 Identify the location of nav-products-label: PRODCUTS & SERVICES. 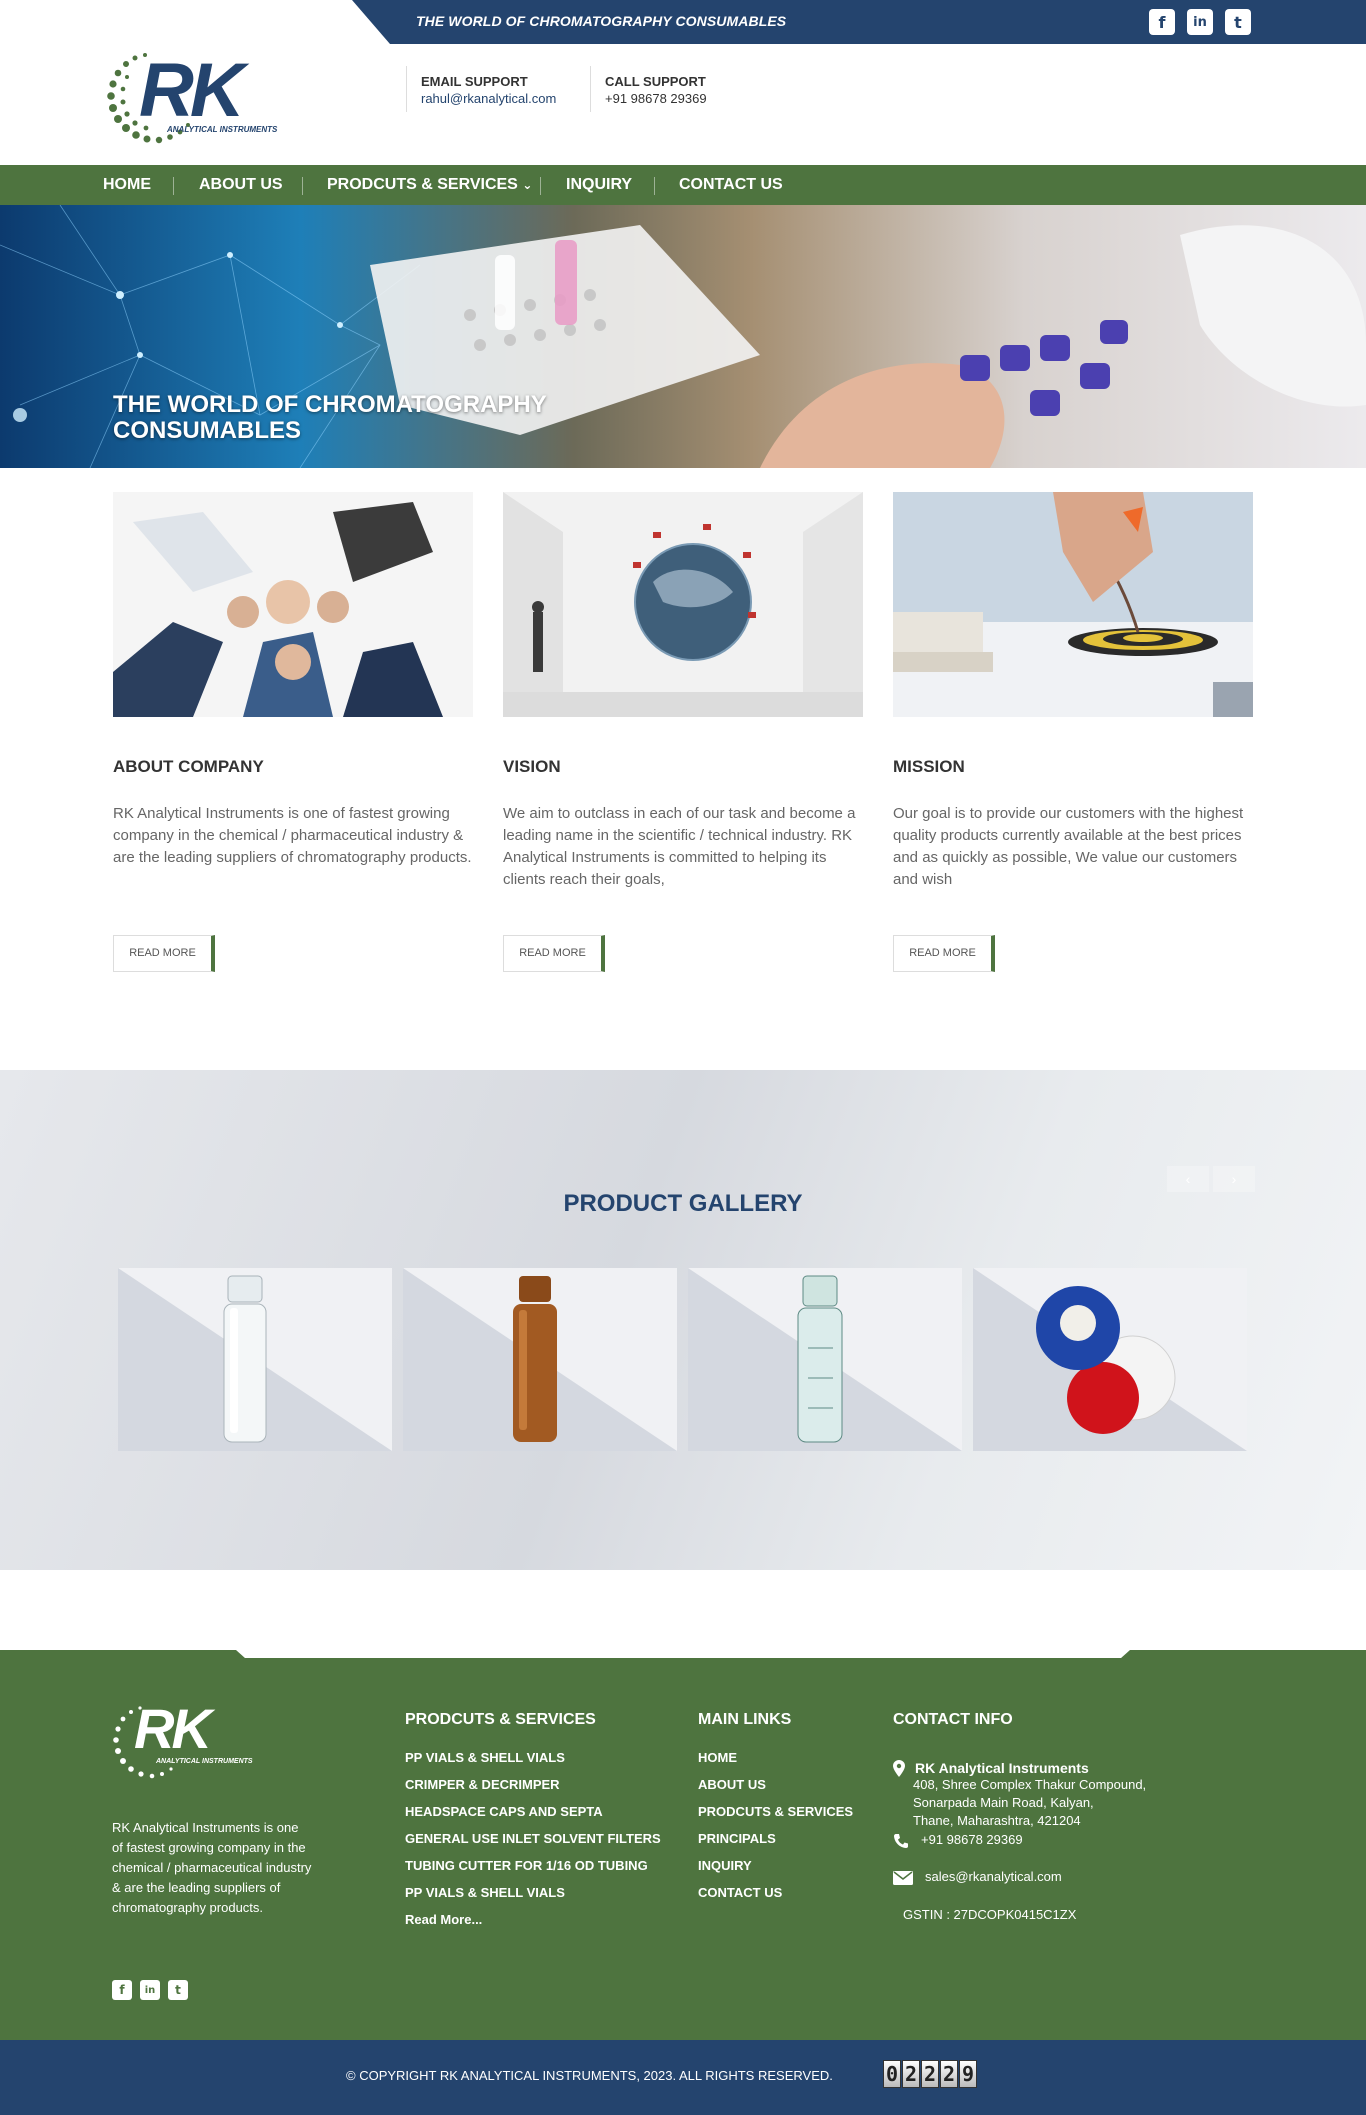
(422, 184).